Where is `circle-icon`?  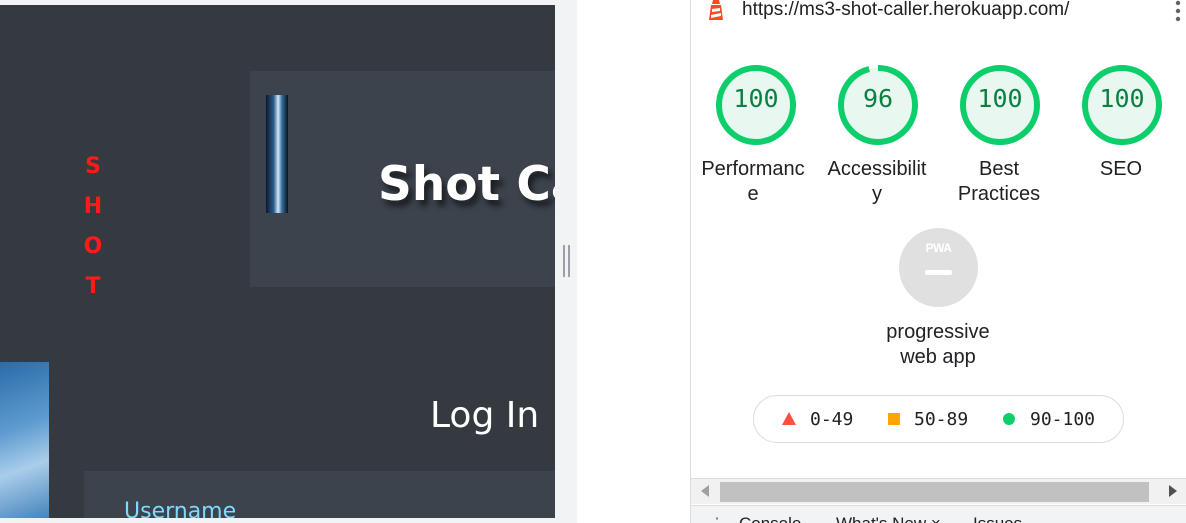 circle-icon is located at coordinates (1009, 419).